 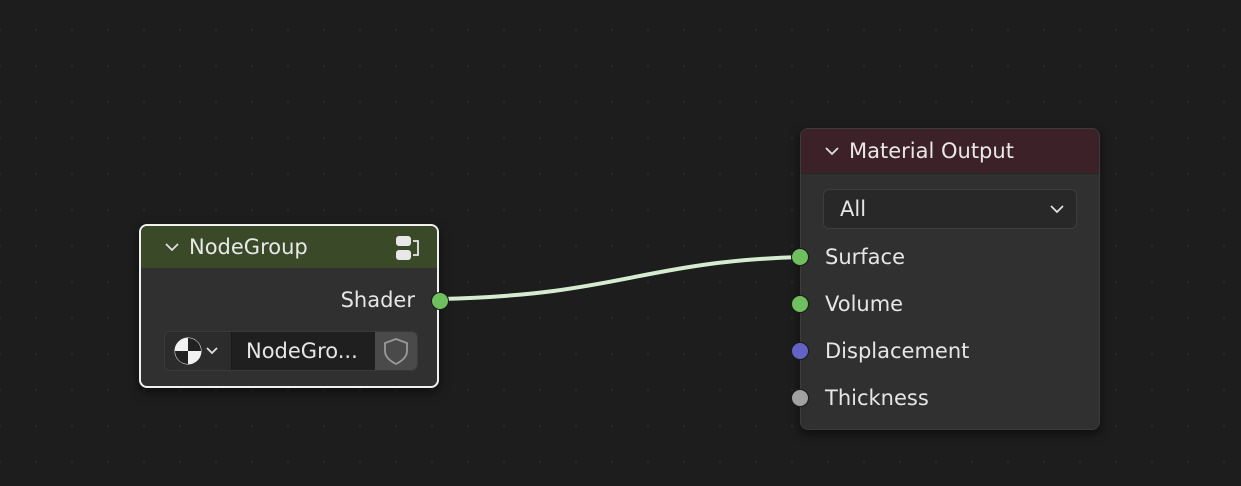 I want to click on node-header: Material Output, so click(x=950, y=151).